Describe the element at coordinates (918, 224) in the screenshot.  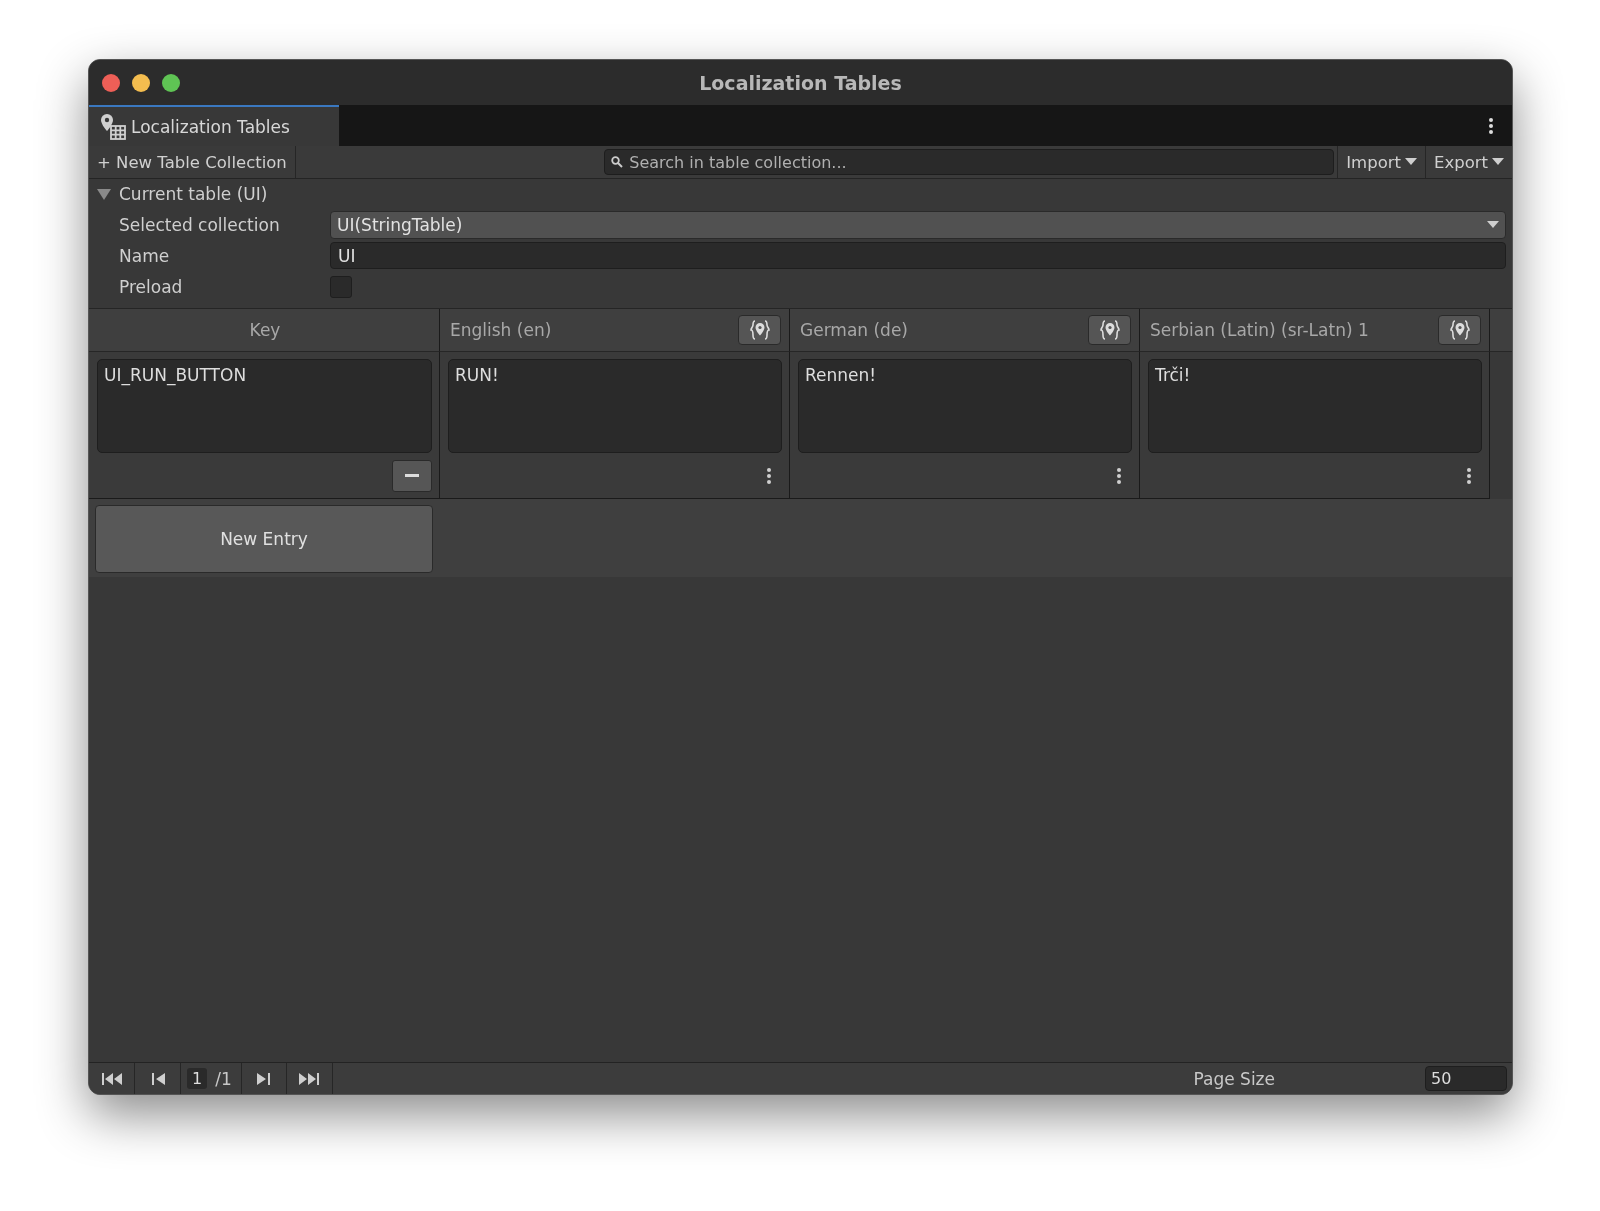
I see `collection-dropdown: UI(StringTable)` at that location.